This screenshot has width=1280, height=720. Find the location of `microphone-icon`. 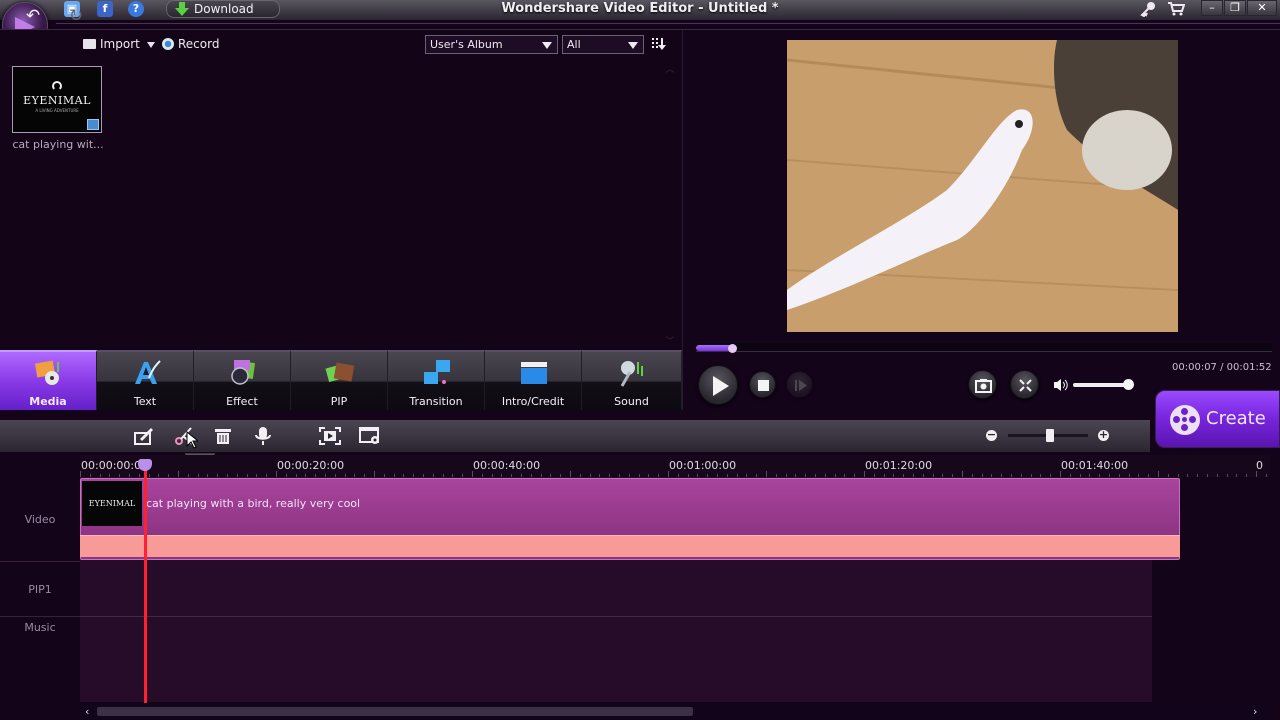

microphone-icon is located at coordinates (263, 436).